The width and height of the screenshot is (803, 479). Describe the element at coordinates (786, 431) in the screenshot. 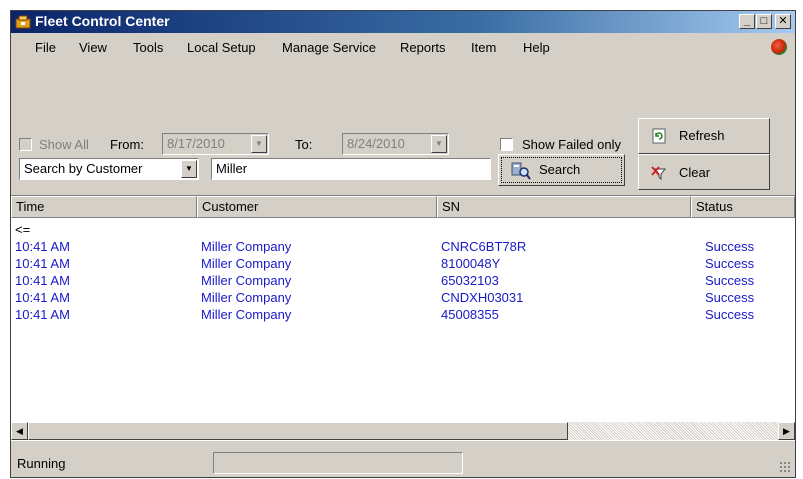

I see `scroll-right-icon: ▶` at that location.